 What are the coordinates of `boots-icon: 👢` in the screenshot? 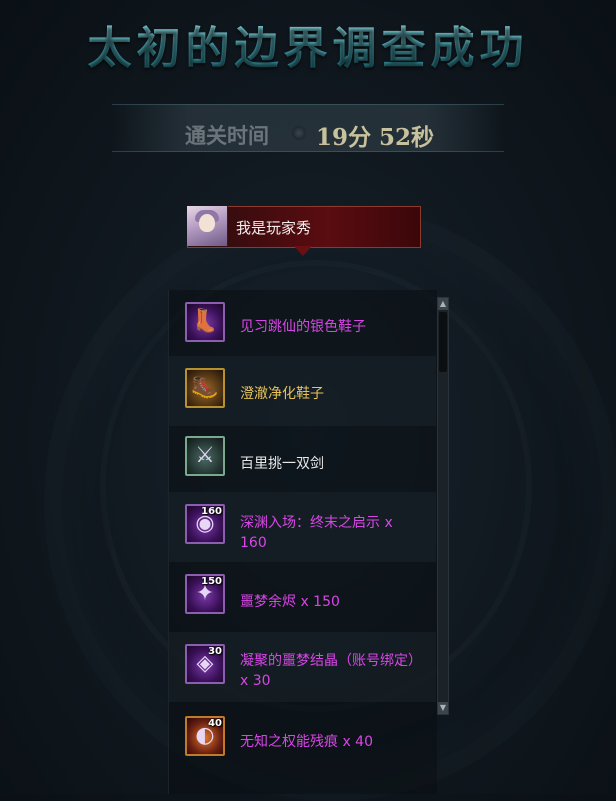 It's located at (205, 322).